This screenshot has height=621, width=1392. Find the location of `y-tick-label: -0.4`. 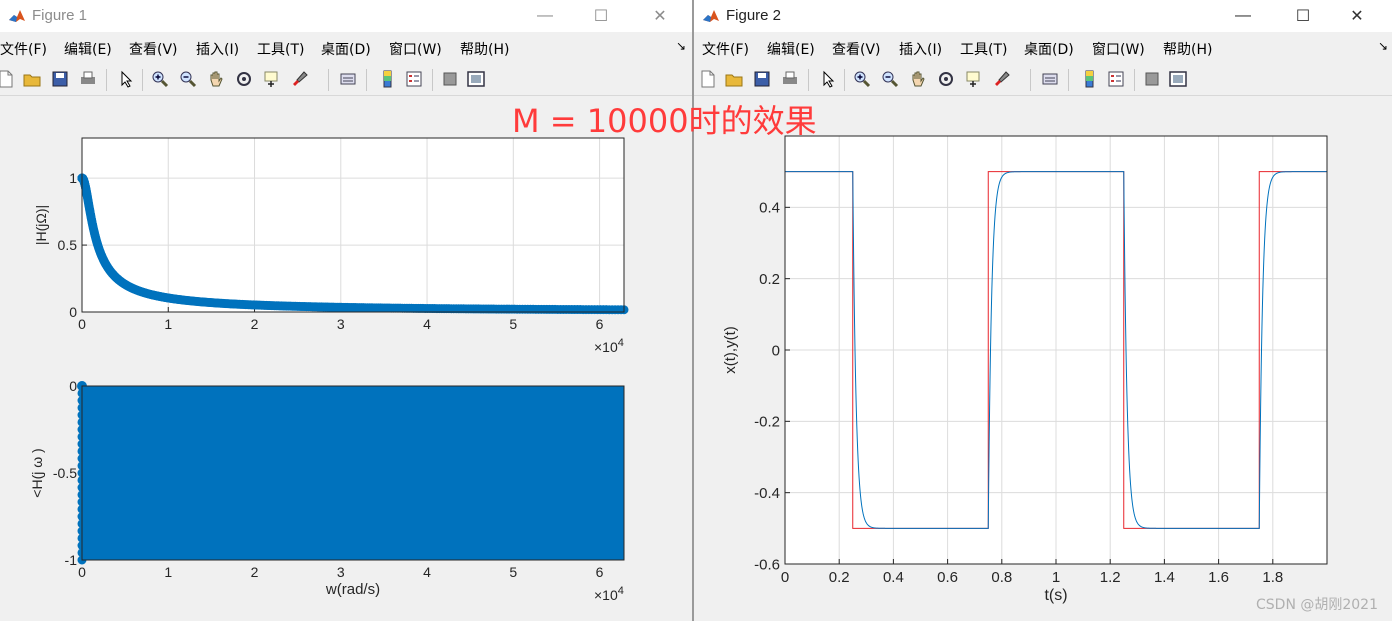

y-tick-label: -0.4 is located at coordinates (767, 493).